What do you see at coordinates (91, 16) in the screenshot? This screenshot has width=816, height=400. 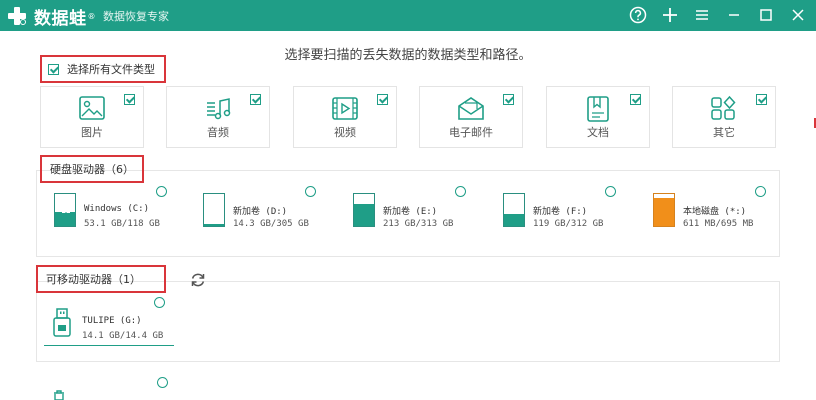 I see `logo-registered: ®` at bounding box center [91, 16].